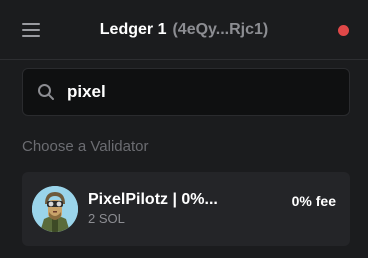 The image size is (368, 258). Describe the element at coordinates (46, 92) in the screenshot. I see `search-icon` at that location.